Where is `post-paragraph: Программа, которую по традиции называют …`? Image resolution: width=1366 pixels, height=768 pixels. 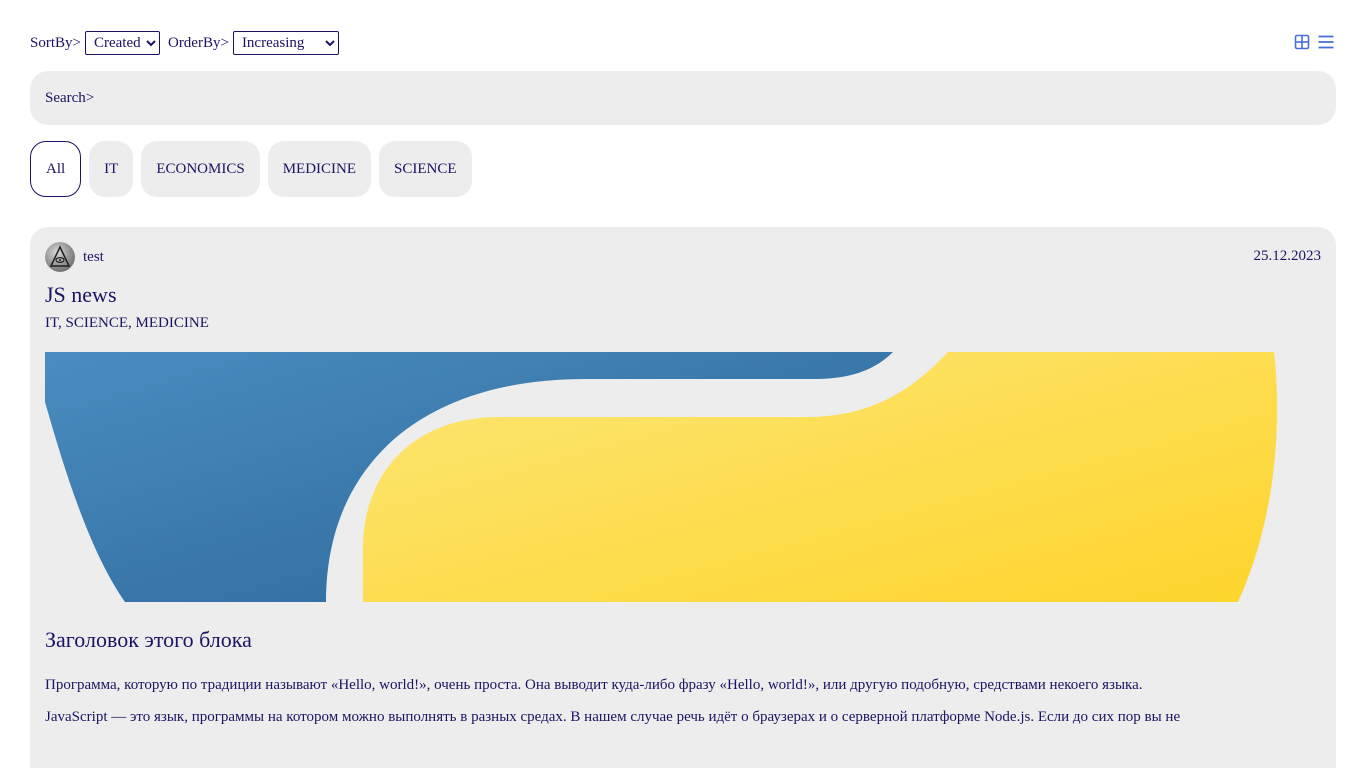 post-paragraph: Программа, которую по традиции называют … is located at coordinates (594, 685).